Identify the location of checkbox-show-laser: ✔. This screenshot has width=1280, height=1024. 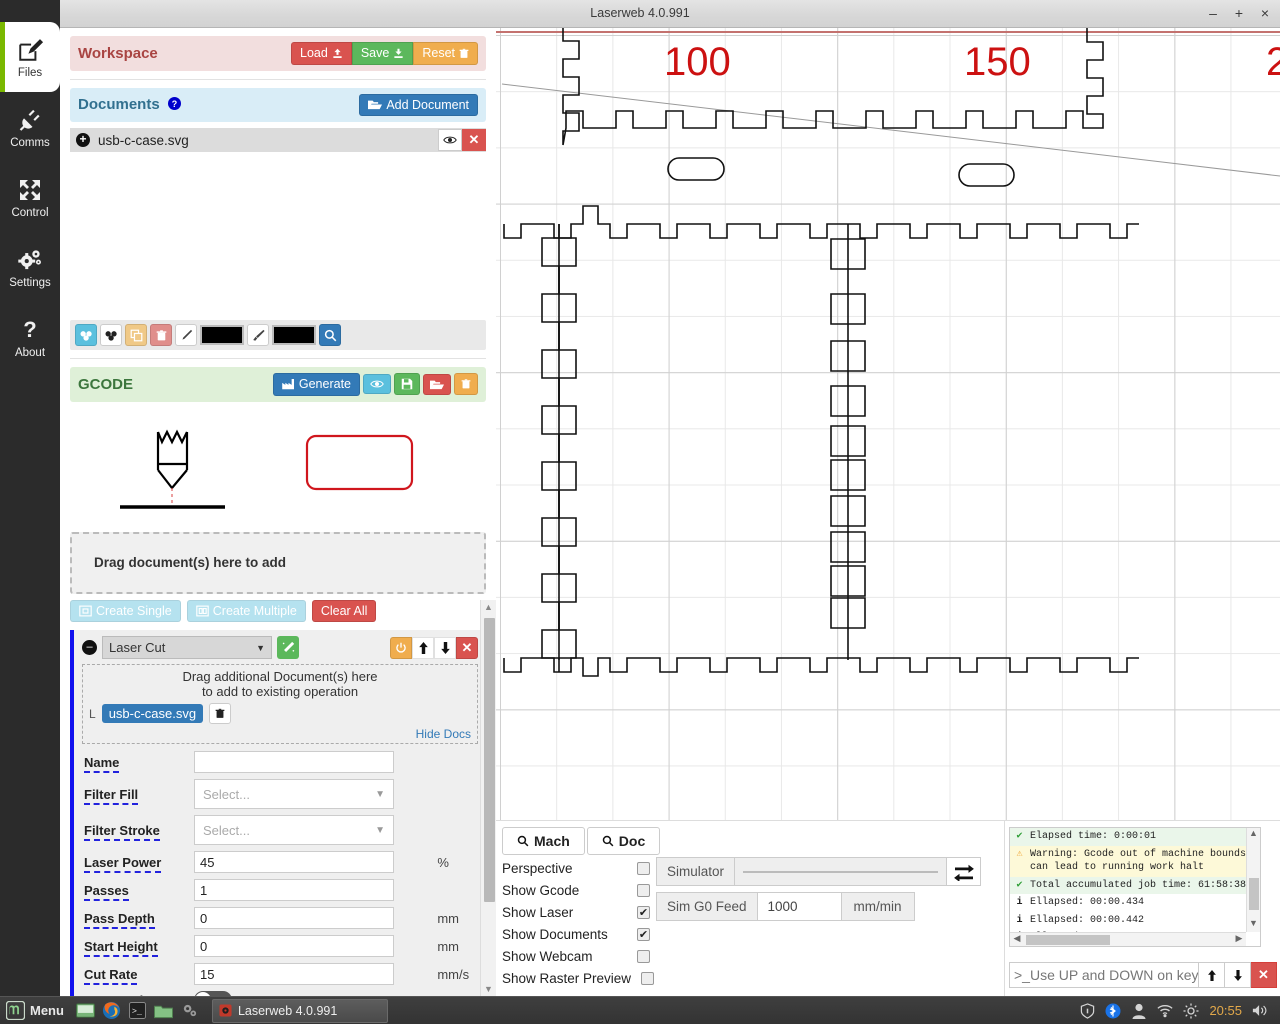
(643, 912).